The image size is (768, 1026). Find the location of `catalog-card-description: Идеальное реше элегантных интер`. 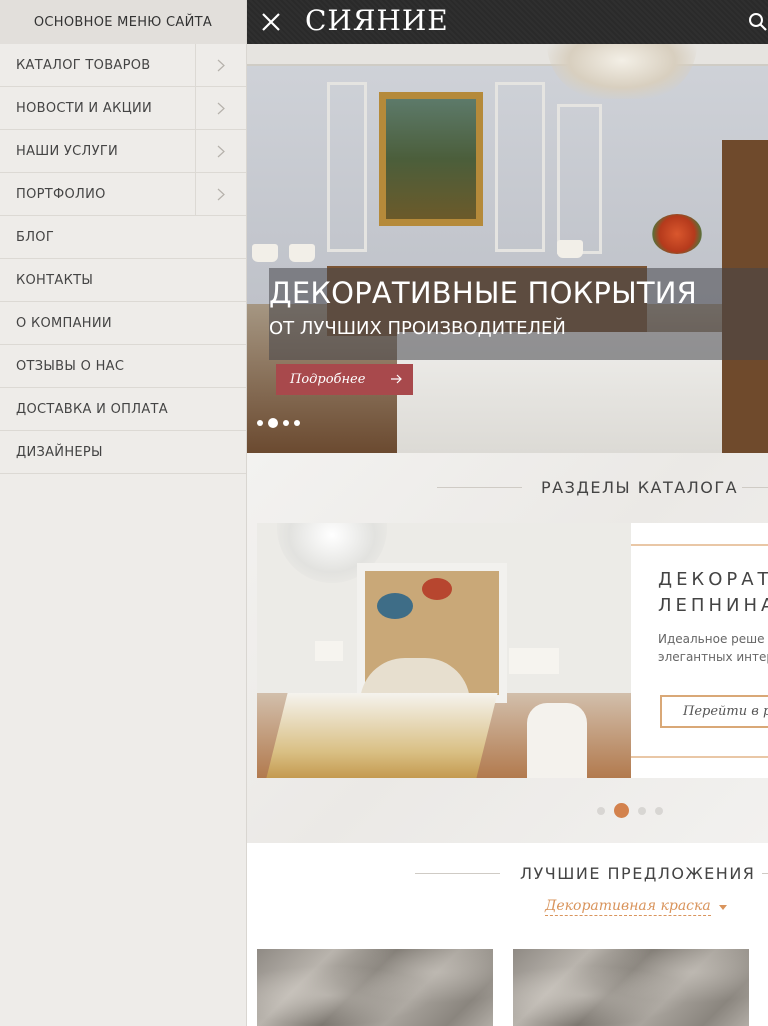

catalog-card-description: Идеальное реше элегантных интер is located at coordinates (713, 648).